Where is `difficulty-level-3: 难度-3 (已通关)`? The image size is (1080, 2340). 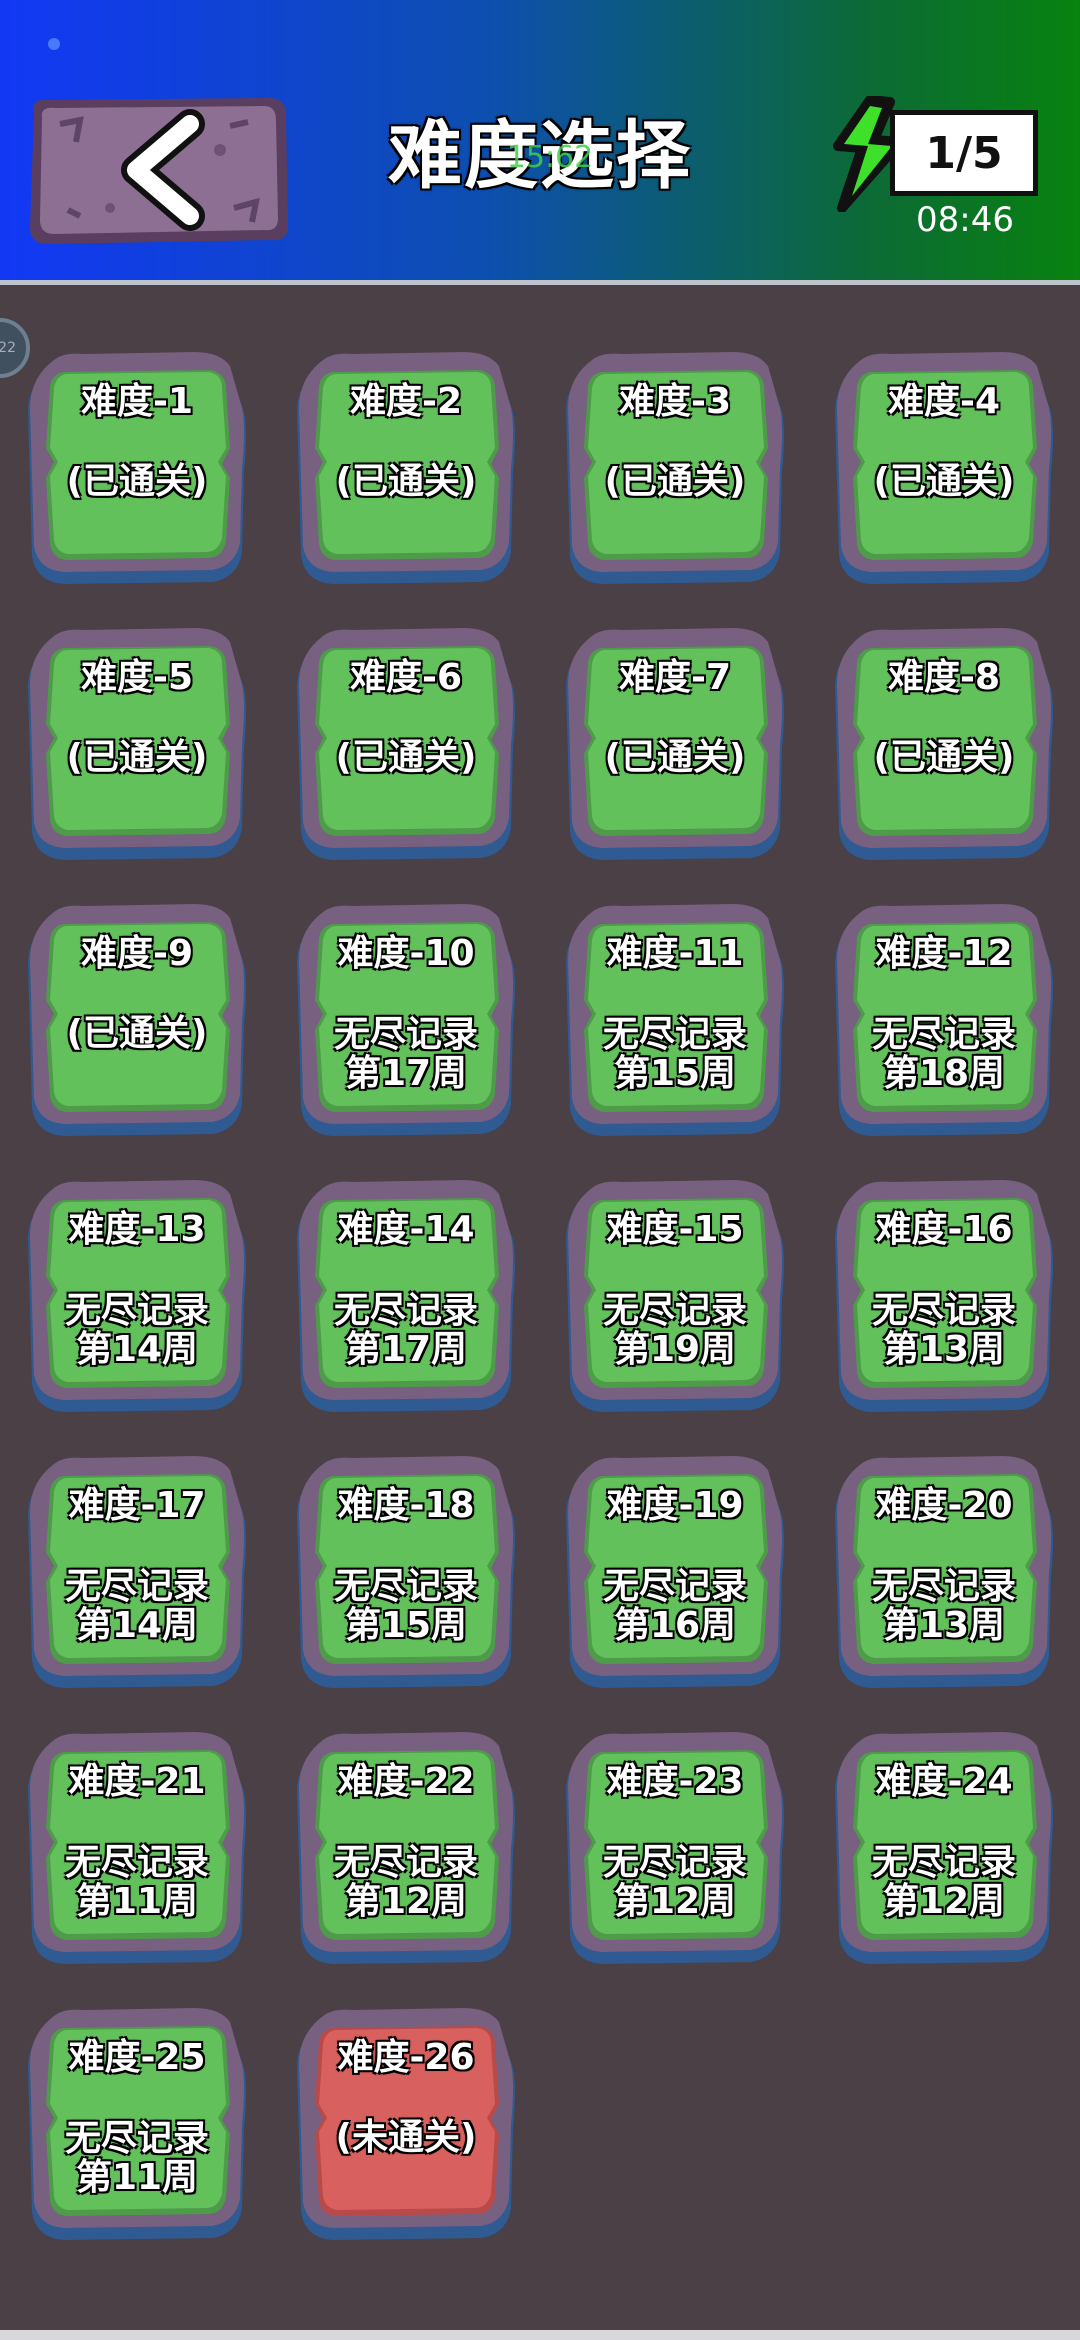
difficulty-level-3: 难度-3 (已通关) is located at coordinates (675, 470).